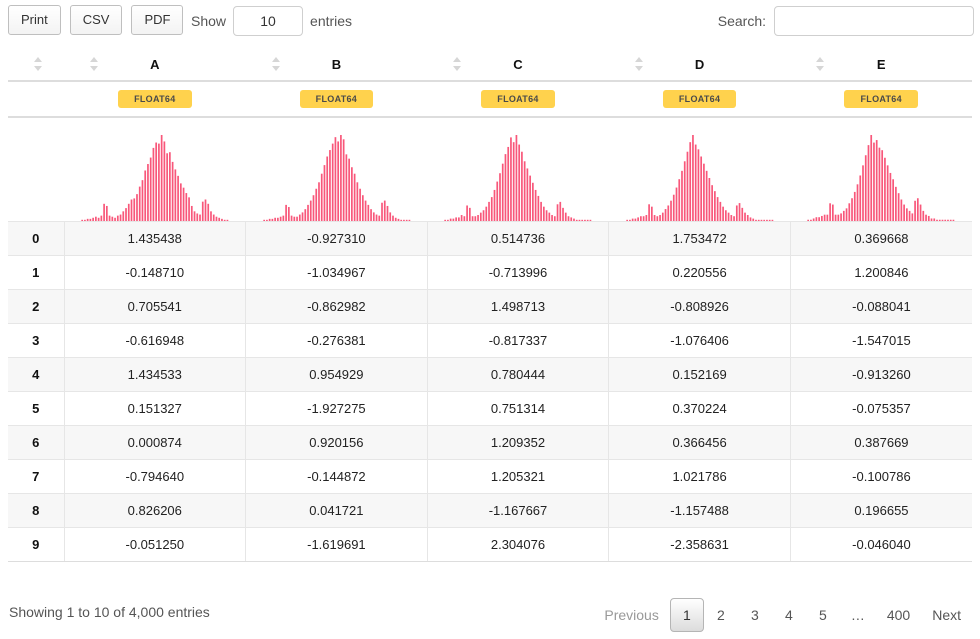 The image size is (980, 639). What do you see at coordinates (881, 510) in the screenshot?
I see `cell-e: 0.196655` at bounding box center [881, 510].